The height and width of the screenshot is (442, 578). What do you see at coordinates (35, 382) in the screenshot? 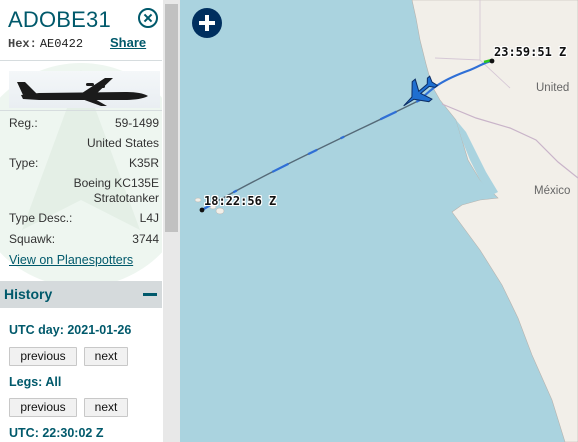
I see `legs-label: Legs: All` at bounding box center [35, 382].